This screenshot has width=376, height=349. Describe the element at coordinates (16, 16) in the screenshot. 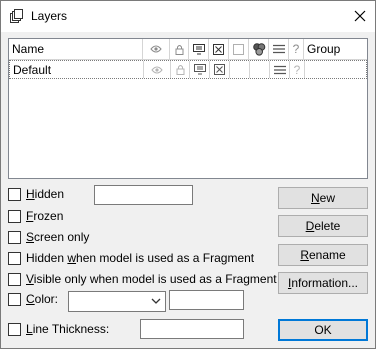

I see `layers-icon` at that location.